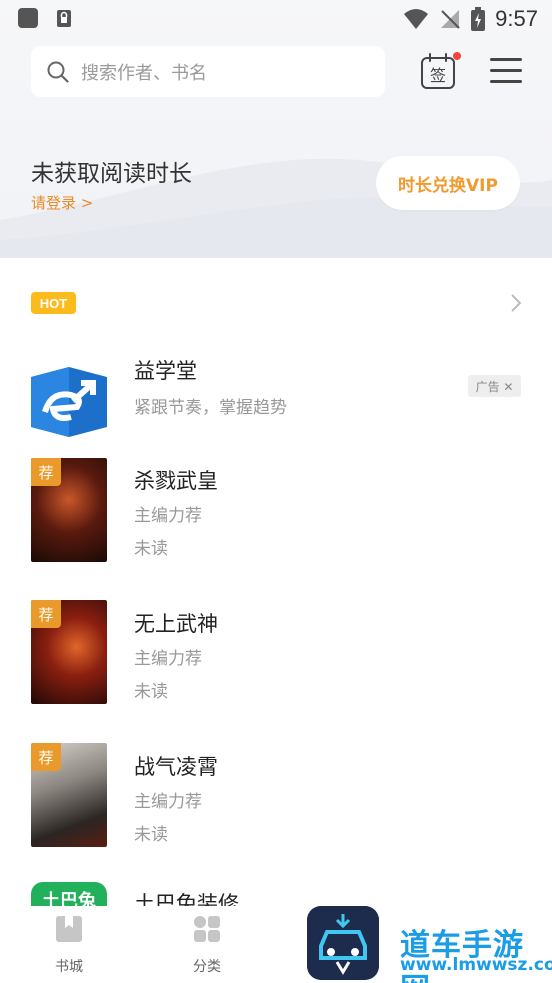 Image resolution: width=552 pixels, height=983 pixels. Describe the element at coordinates (207, 929) in the screenshot. I see `grid-icon` at that location.